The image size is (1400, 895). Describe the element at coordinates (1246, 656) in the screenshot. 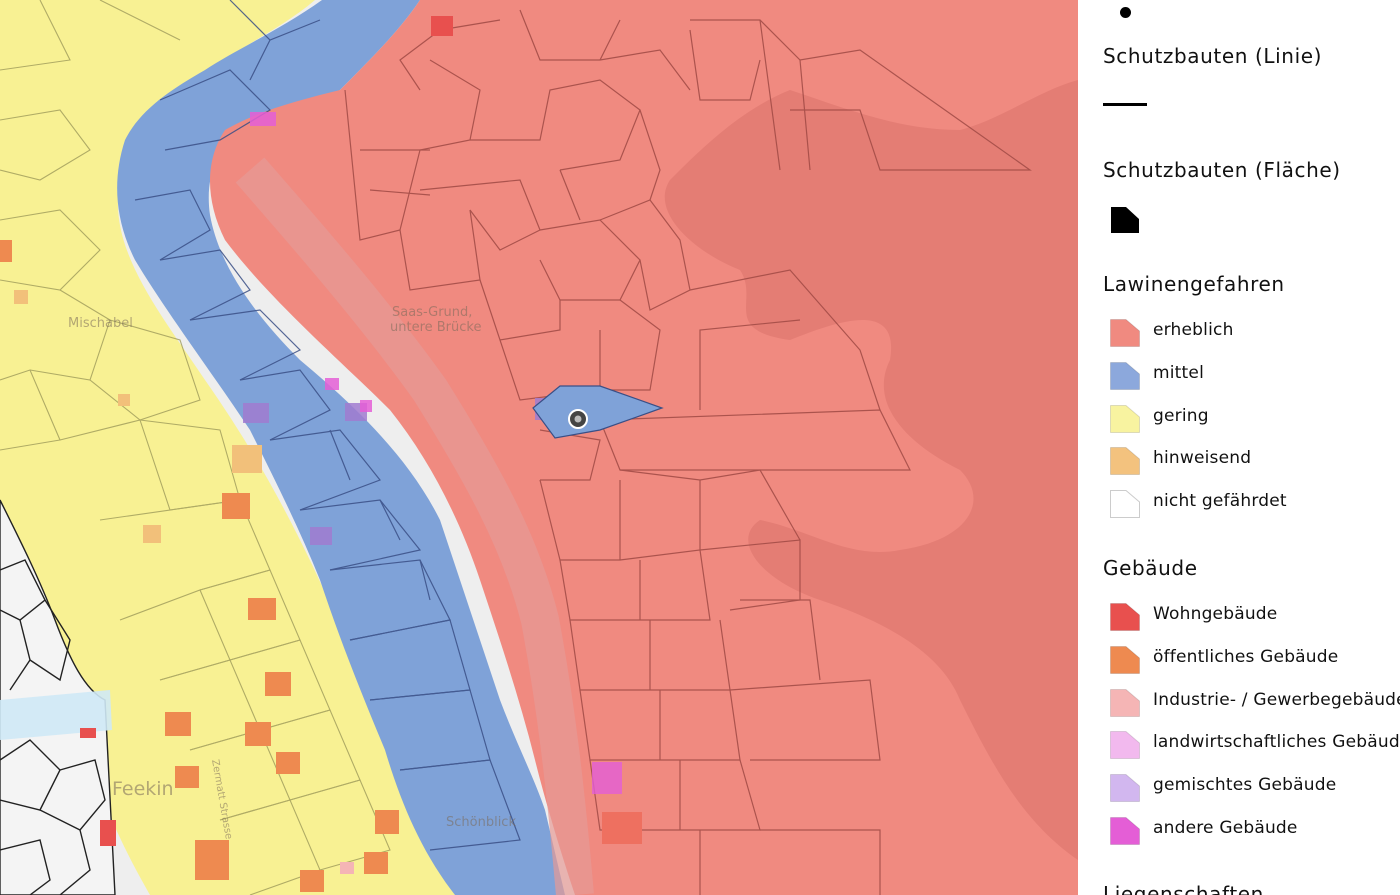

I see `legend-building-label: öffentliches Gebäude` at that location.